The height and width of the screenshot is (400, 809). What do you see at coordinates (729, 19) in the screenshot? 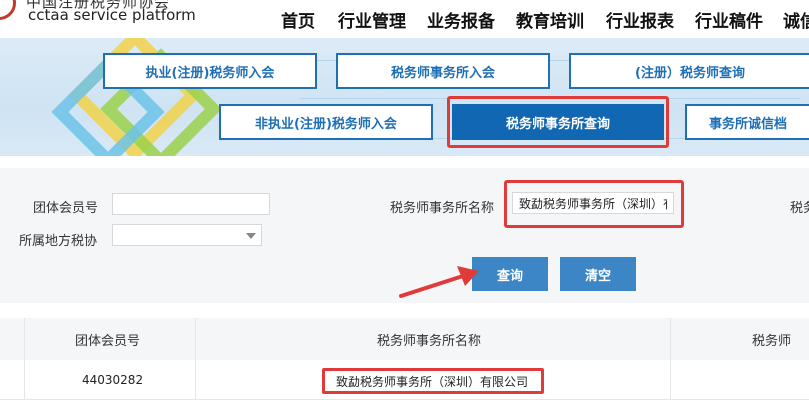
I see `nav-item-industry-articles: 行业稿件` at bounding box center [729, 19].